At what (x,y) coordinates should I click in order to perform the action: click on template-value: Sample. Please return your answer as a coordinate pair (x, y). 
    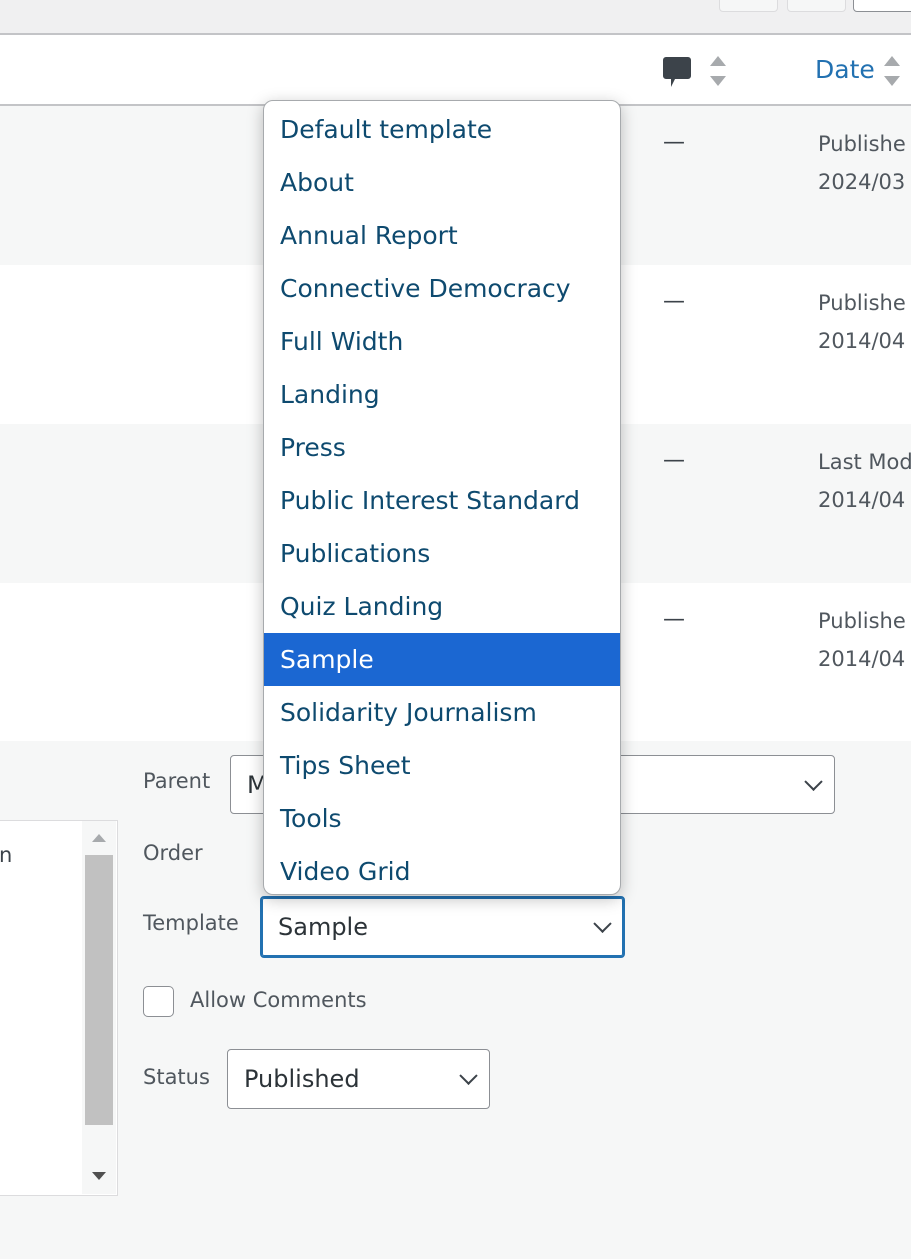
    Looking at the image, I should click on (323, 927).